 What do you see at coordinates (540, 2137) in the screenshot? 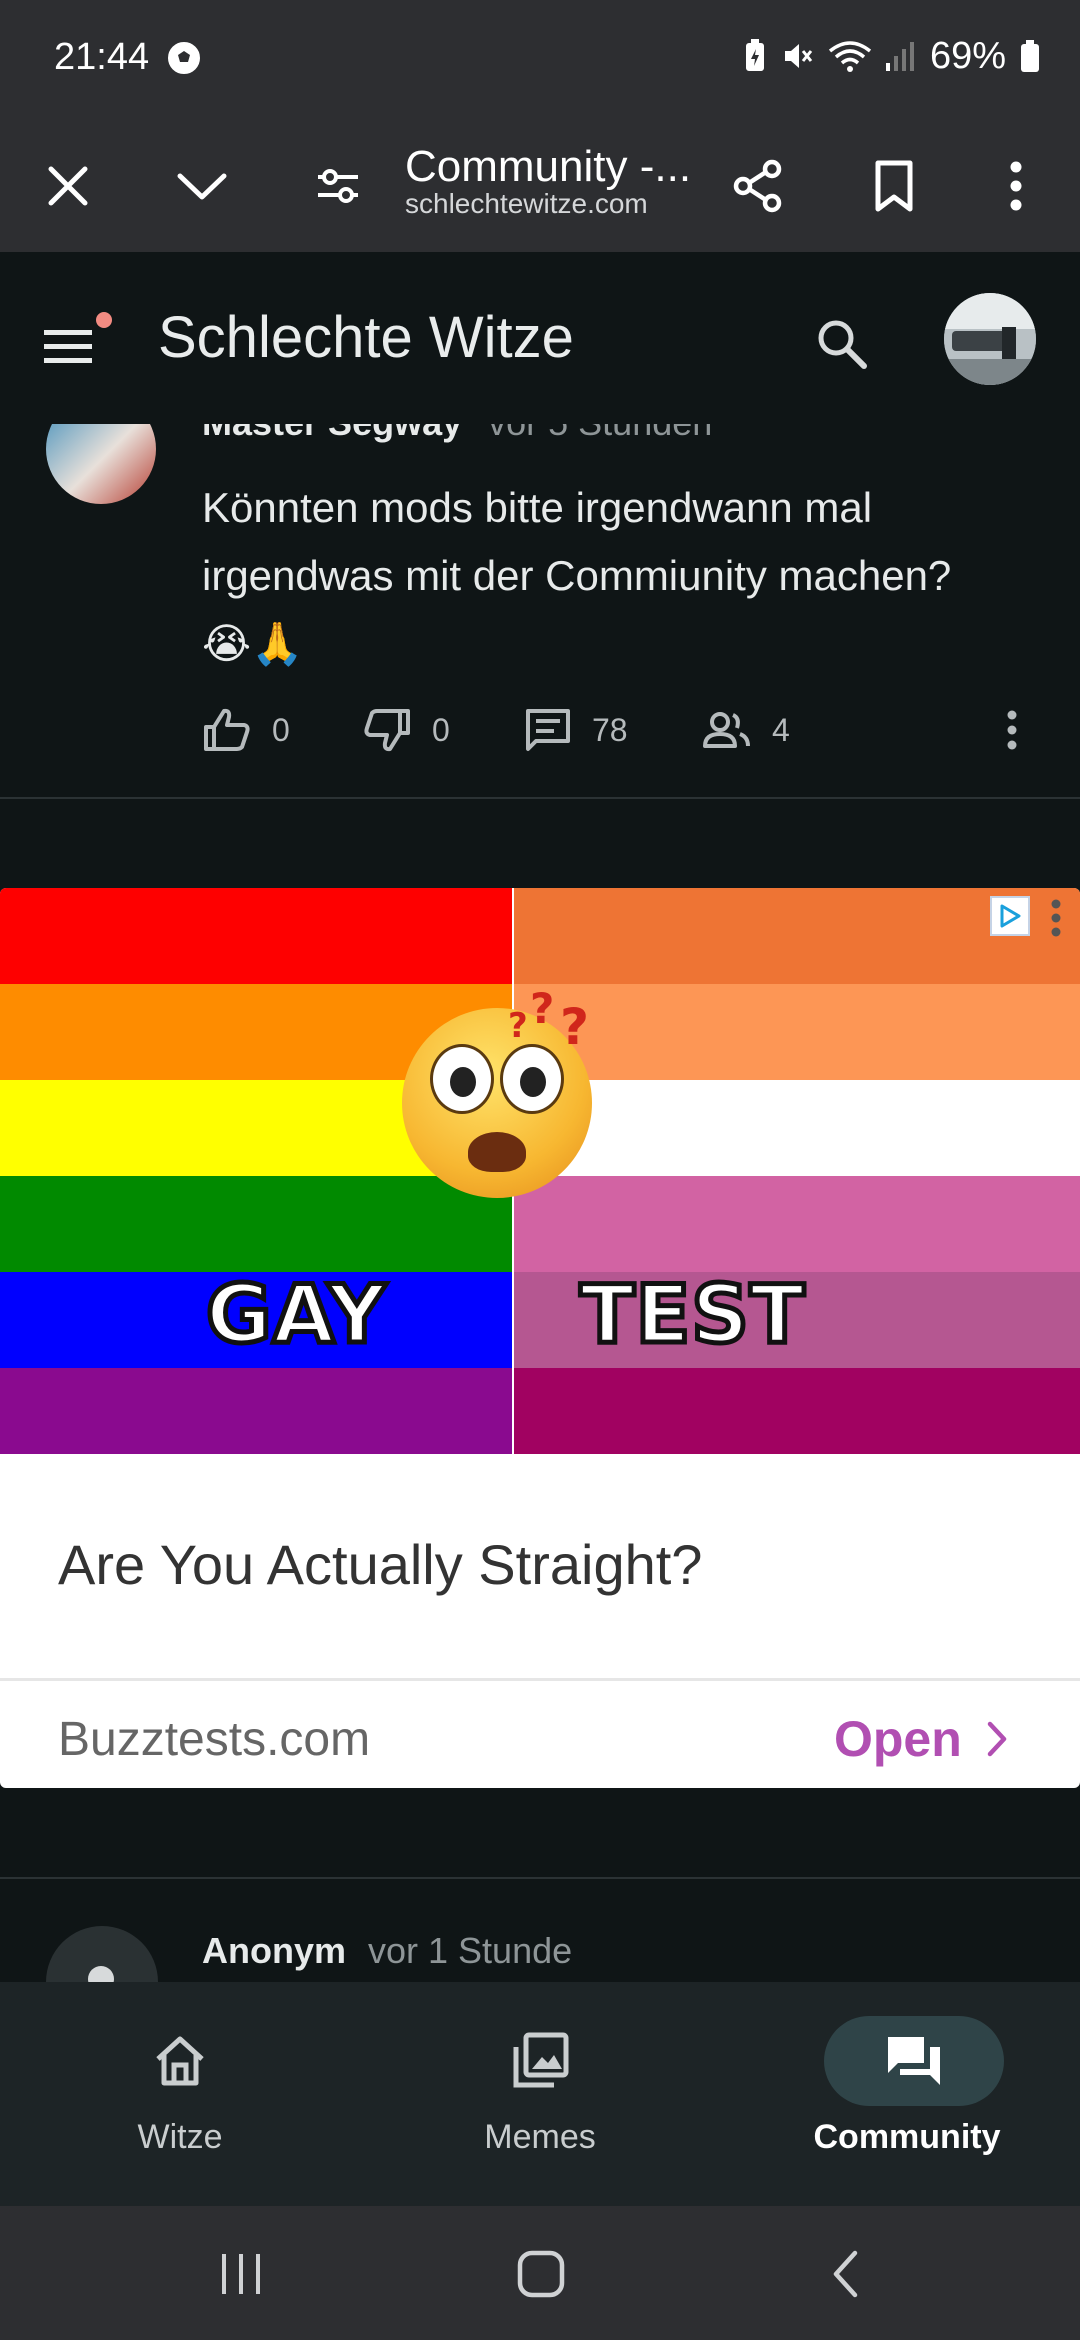
I see `nav-label: Memes` at bounding box center [540, 2137].